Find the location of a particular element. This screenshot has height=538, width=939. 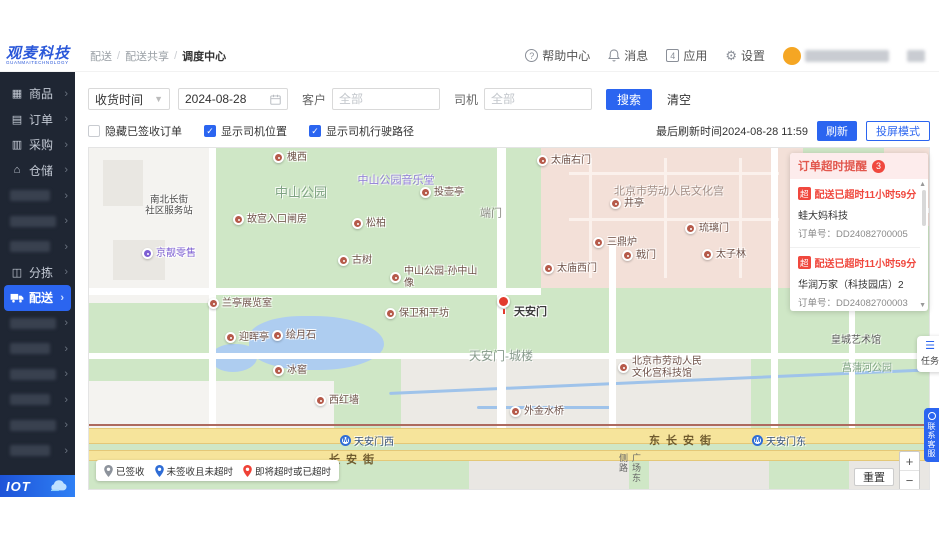

map-poi-中山公园-孙中山像: 中山公园-孙中山像 is located at coordinates (436, 277).